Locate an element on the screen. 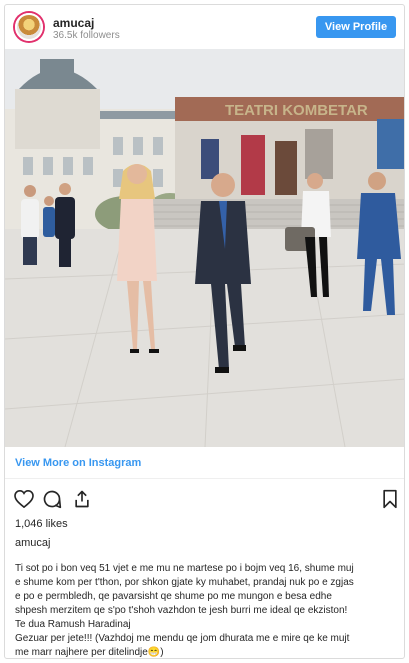 The width and height of the screenshot is (409, 663). comment-icon is located at coordinates (52, 499).